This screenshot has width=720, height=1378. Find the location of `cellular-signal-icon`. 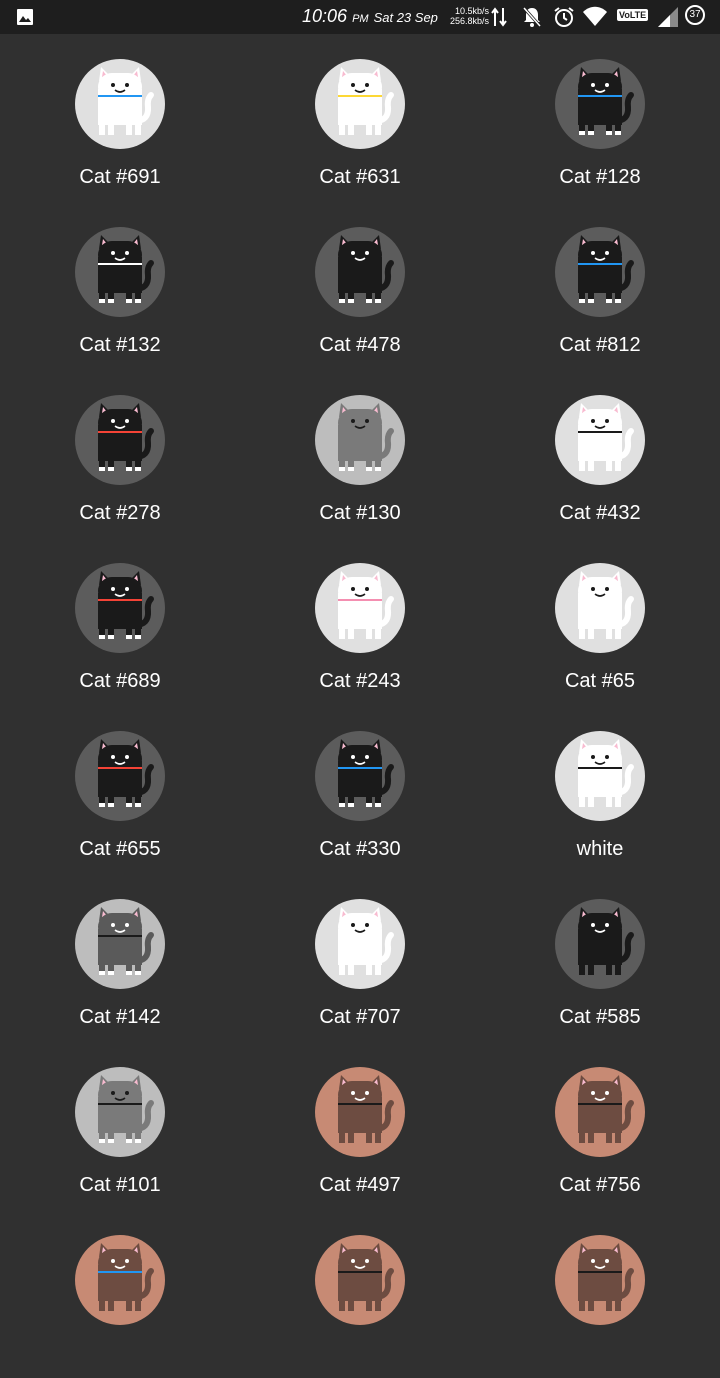

cellular-signal-icon is located at coordinates (668, 17).